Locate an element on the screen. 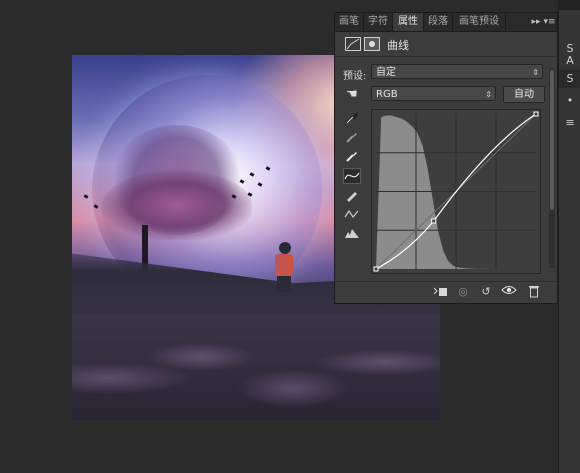  panel-scrollbar is located at coordinates (552, 168).